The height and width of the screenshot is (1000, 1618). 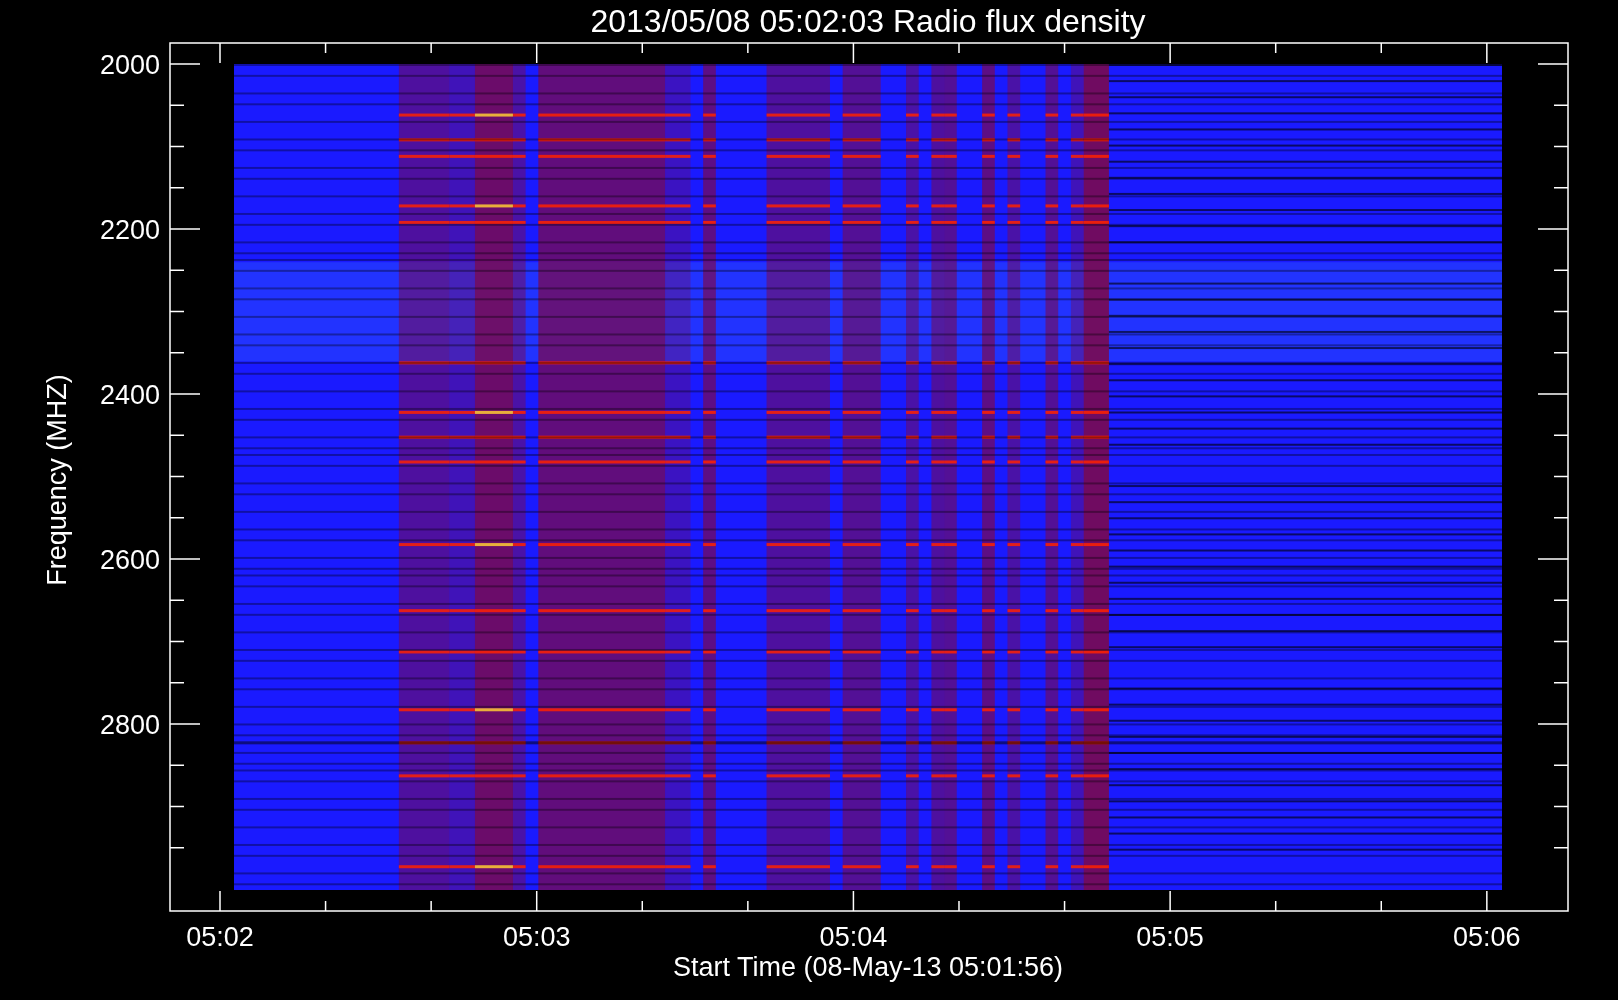 What do you see at coordinates (853, 937) in the screenshot?
I see `x-tick-label: 05:04` at bounding box center [853, 937].